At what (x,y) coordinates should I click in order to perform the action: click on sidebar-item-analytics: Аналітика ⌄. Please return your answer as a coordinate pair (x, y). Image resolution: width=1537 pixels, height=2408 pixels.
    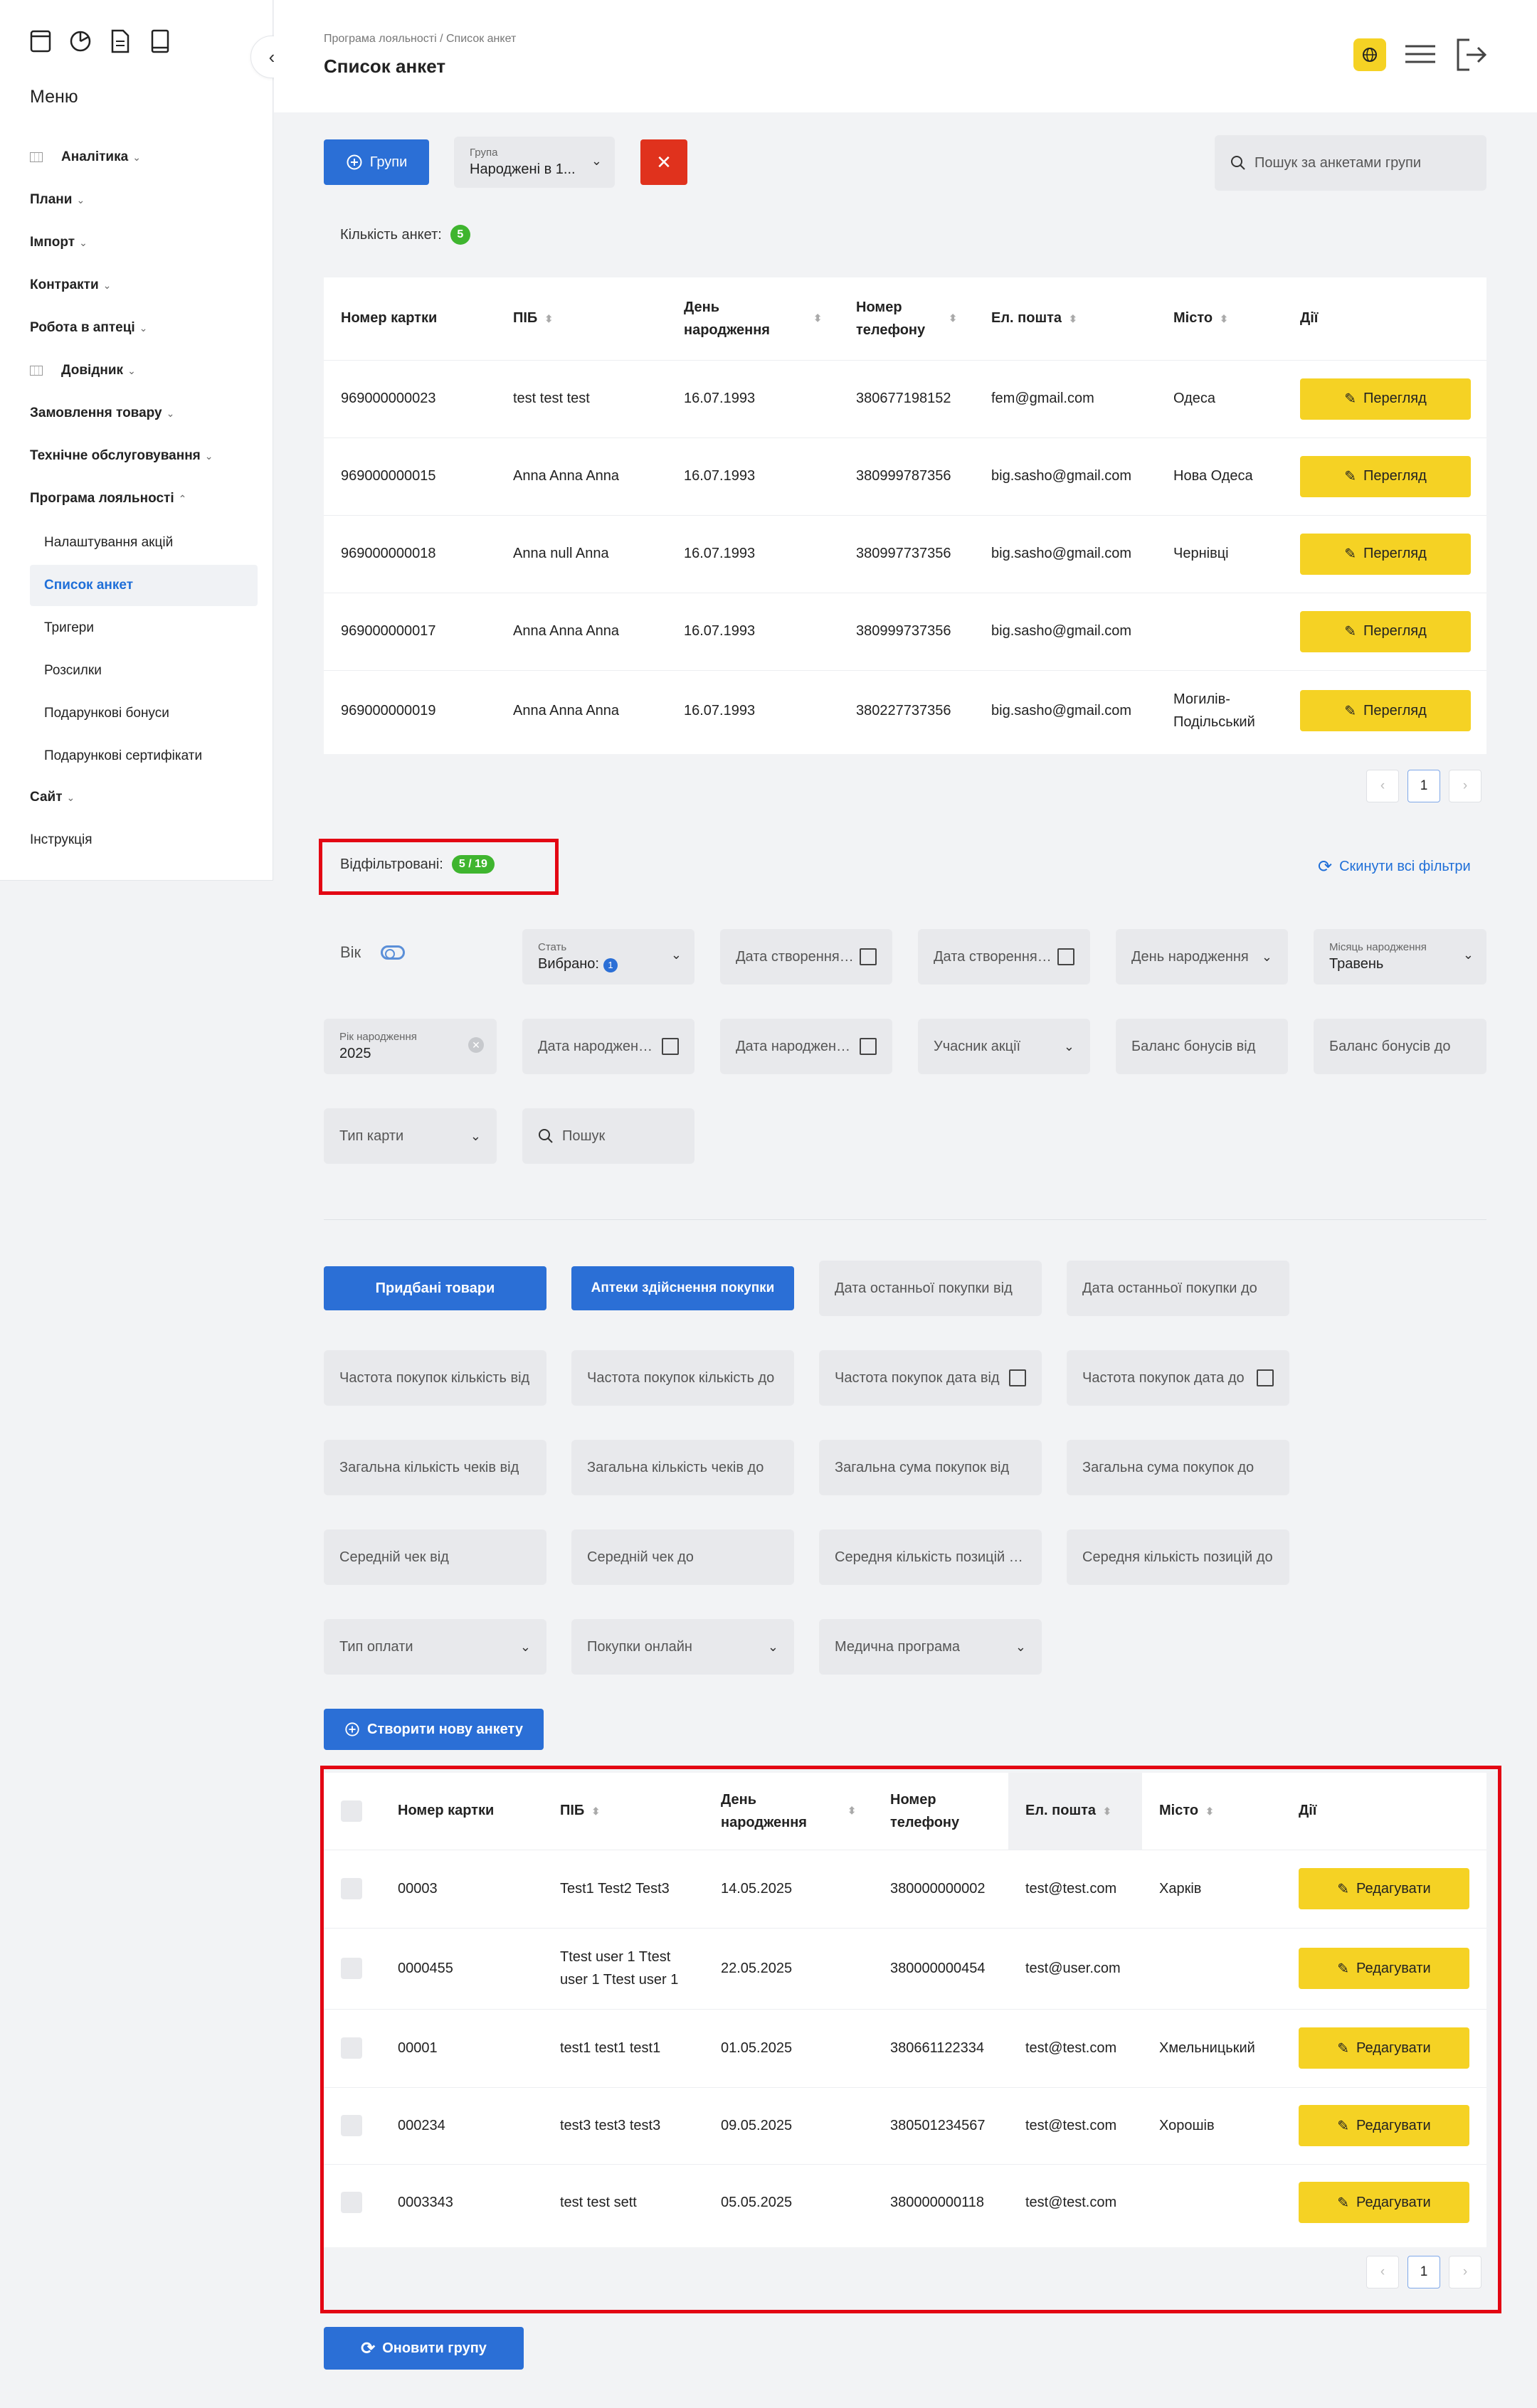
    Looking at the image, I should click on (85, 157).